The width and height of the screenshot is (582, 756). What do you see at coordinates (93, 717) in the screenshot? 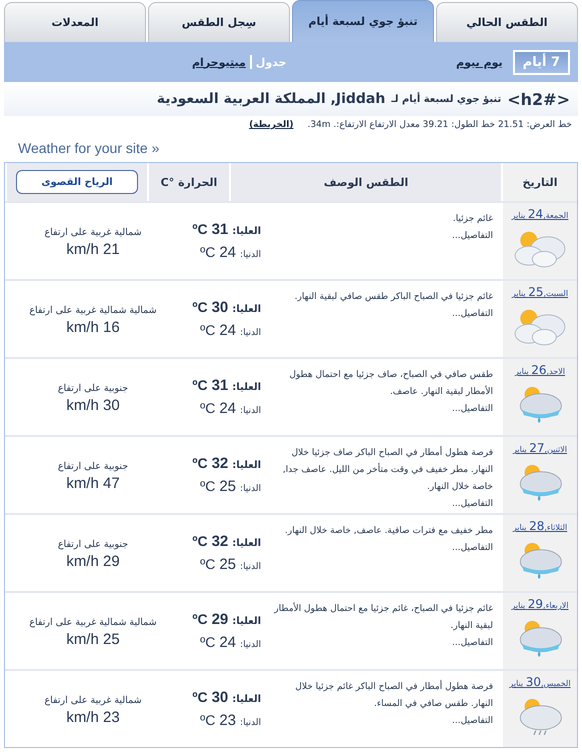
I see `wind-speed: 23 km/h` at bounding box center [93, 717].